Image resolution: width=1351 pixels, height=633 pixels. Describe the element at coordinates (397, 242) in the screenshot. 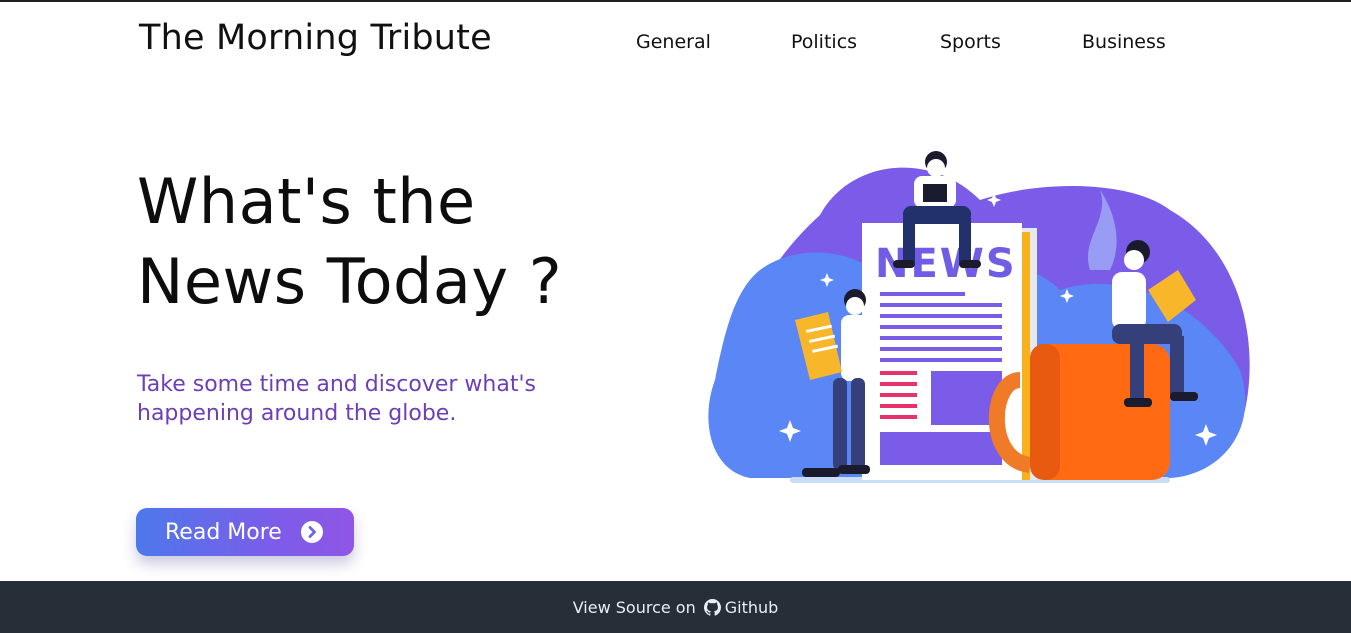

I see `hero-title: What's the News Today ?` at that location.